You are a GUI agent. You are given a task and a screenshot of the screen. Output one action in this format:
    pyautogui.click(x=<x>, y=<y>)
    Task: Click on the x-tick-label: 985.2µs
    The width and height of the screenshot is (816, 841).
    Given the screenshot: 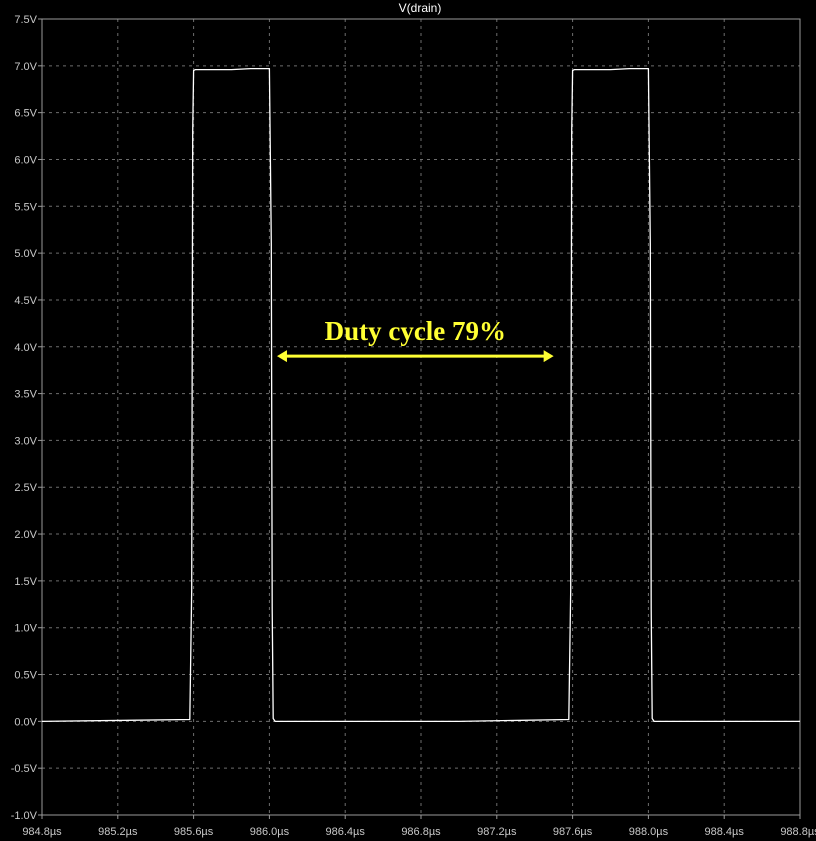 What is the action you would take?
    pyautogui.click(x=118, y=832)
    